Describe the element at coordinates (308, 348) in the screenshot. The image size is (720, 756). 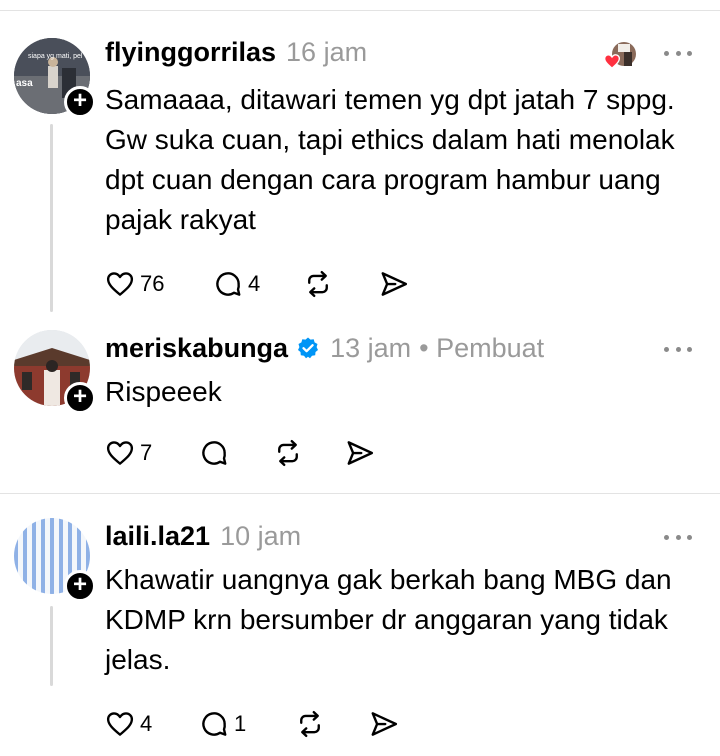
I see `verified-badge-icon` at that location.